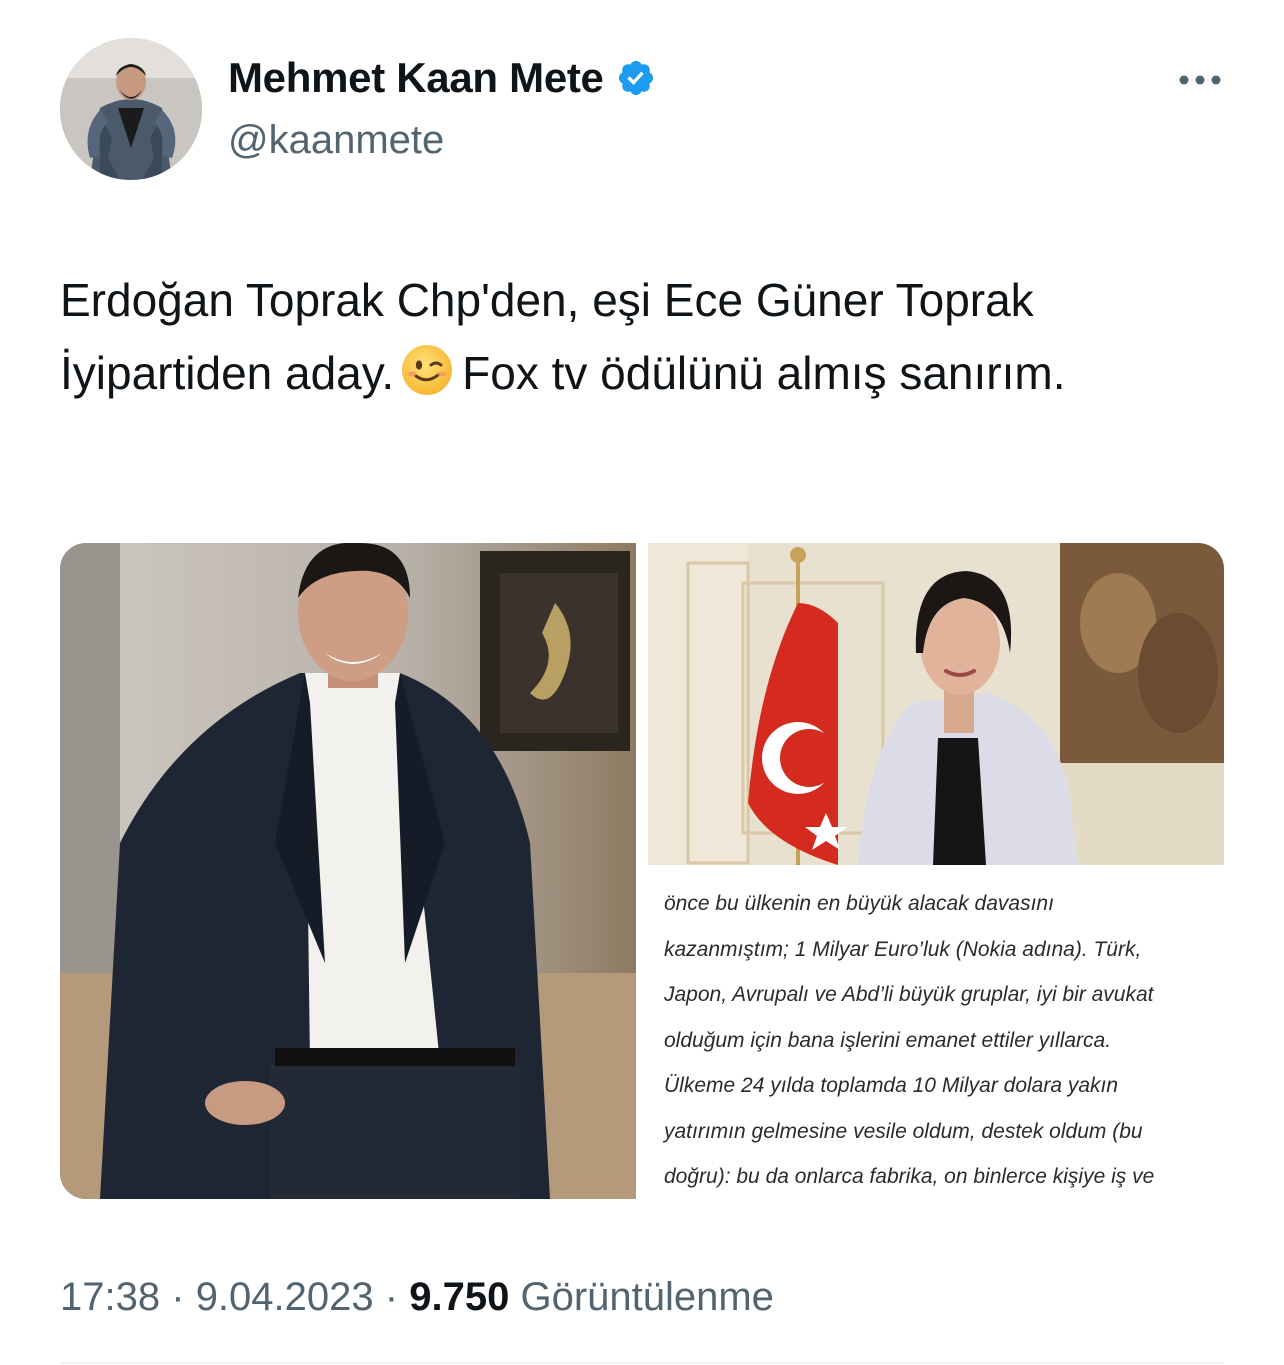  What do you see at coordinates (859, 903) in the screenshot?
I see `screenshot-text-line: önce bu ülkenin en büyük alacak davasını` at bounding box center [859, 903].